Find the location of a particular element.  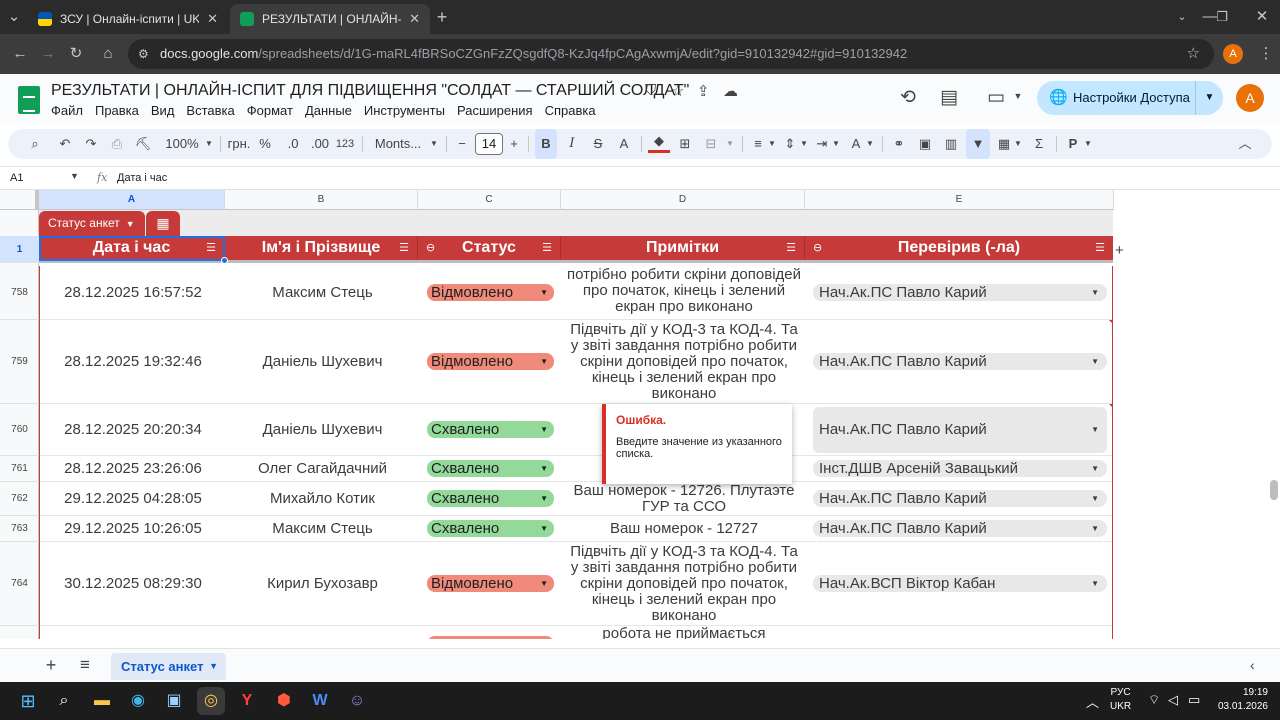

percent-format-button: % is located at coordinates (265, 144).